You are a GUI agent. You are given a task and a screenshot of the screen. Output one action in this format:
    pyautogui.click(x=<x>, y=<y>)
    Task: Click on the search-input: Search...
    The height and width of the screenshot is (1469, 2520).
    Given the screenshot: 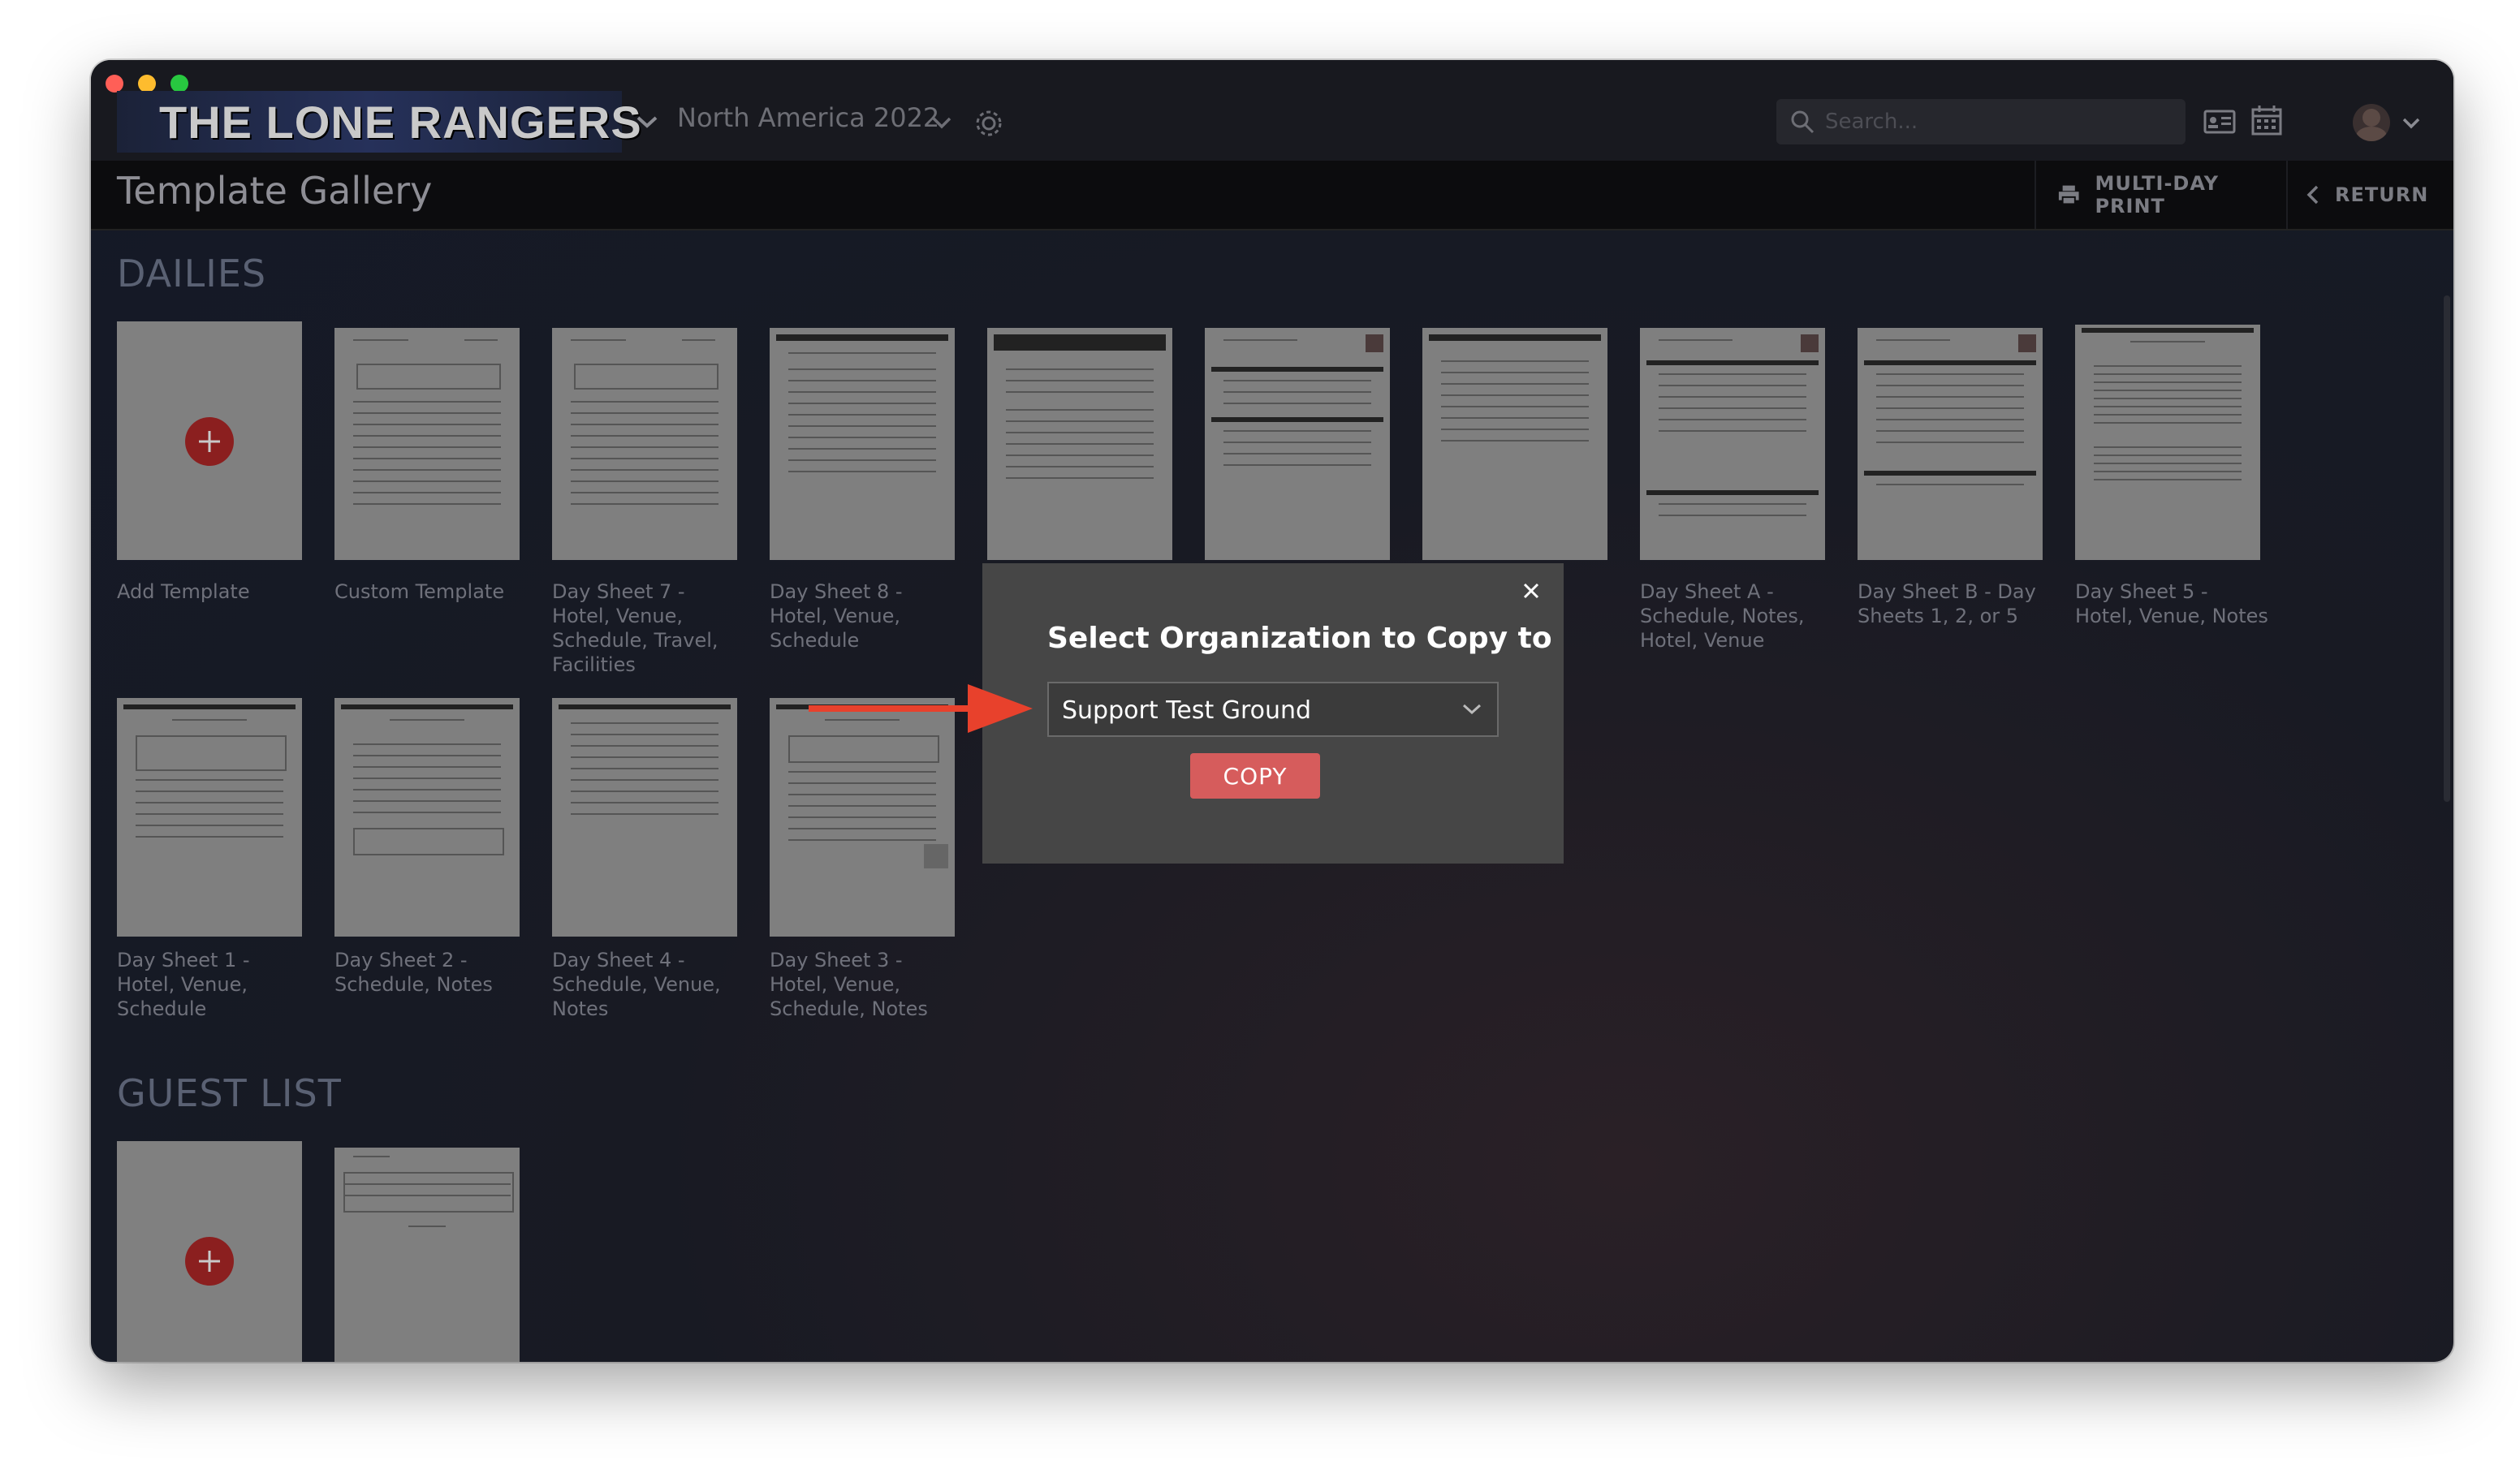 What is the action you would take?
    pyautogui.click(x=1981, y=121)
    